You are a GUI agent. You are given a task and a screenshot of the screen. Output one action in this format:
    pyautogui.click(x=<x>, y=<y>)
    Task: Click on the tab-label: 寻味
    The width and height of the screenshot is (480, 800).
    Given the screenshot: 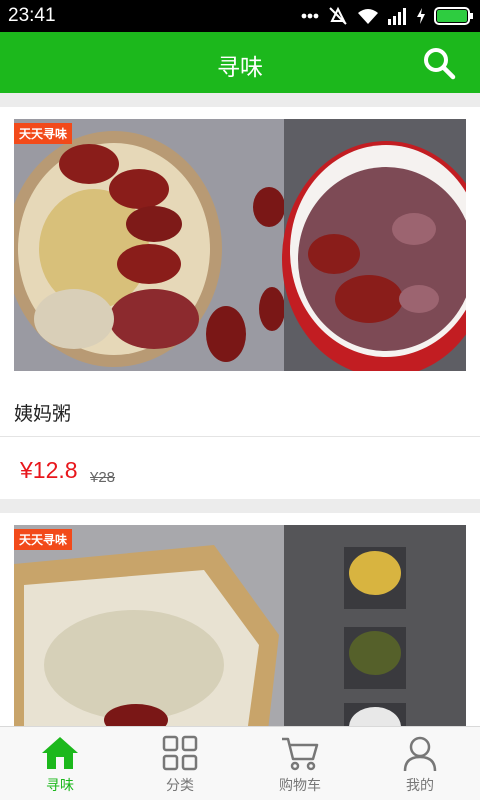 What is the action you would take?
    pyautogui.click(x=60, y=786)
    